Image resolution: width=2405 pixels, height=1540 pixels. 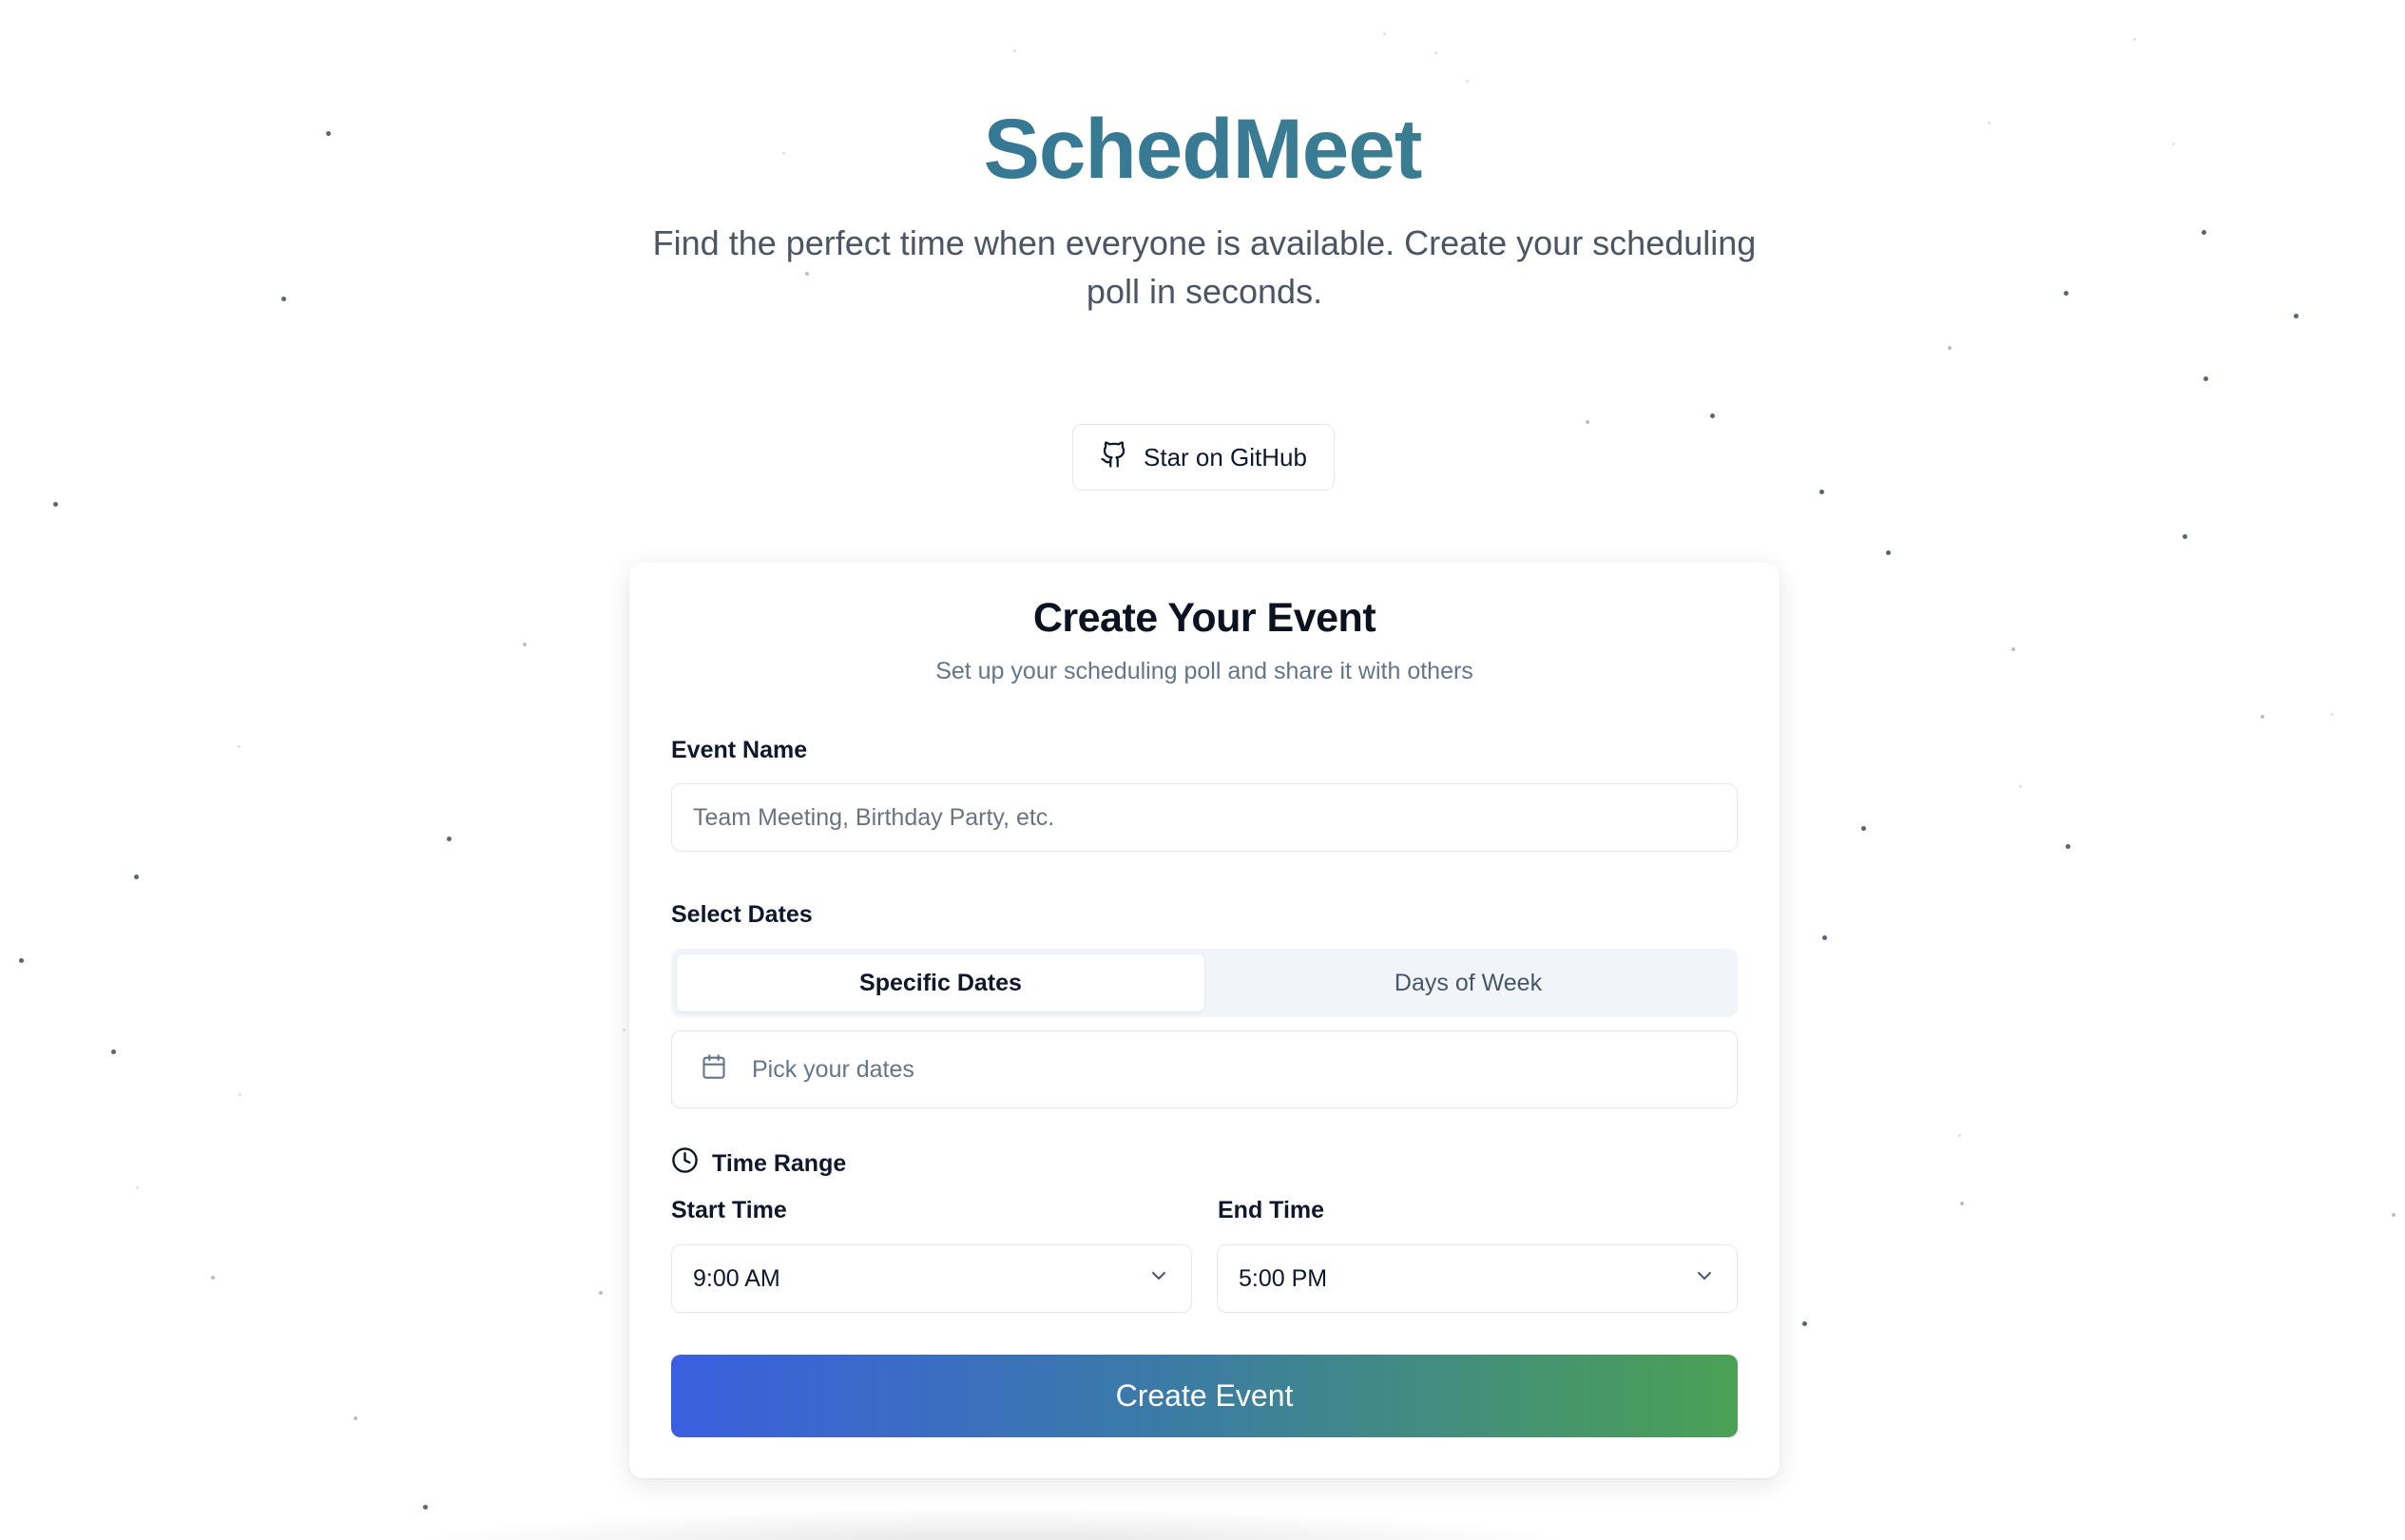 What do you see at coordinates (1114, 457) in the screenshot?
I see `github-icon` at bounding box center [1114, 457].